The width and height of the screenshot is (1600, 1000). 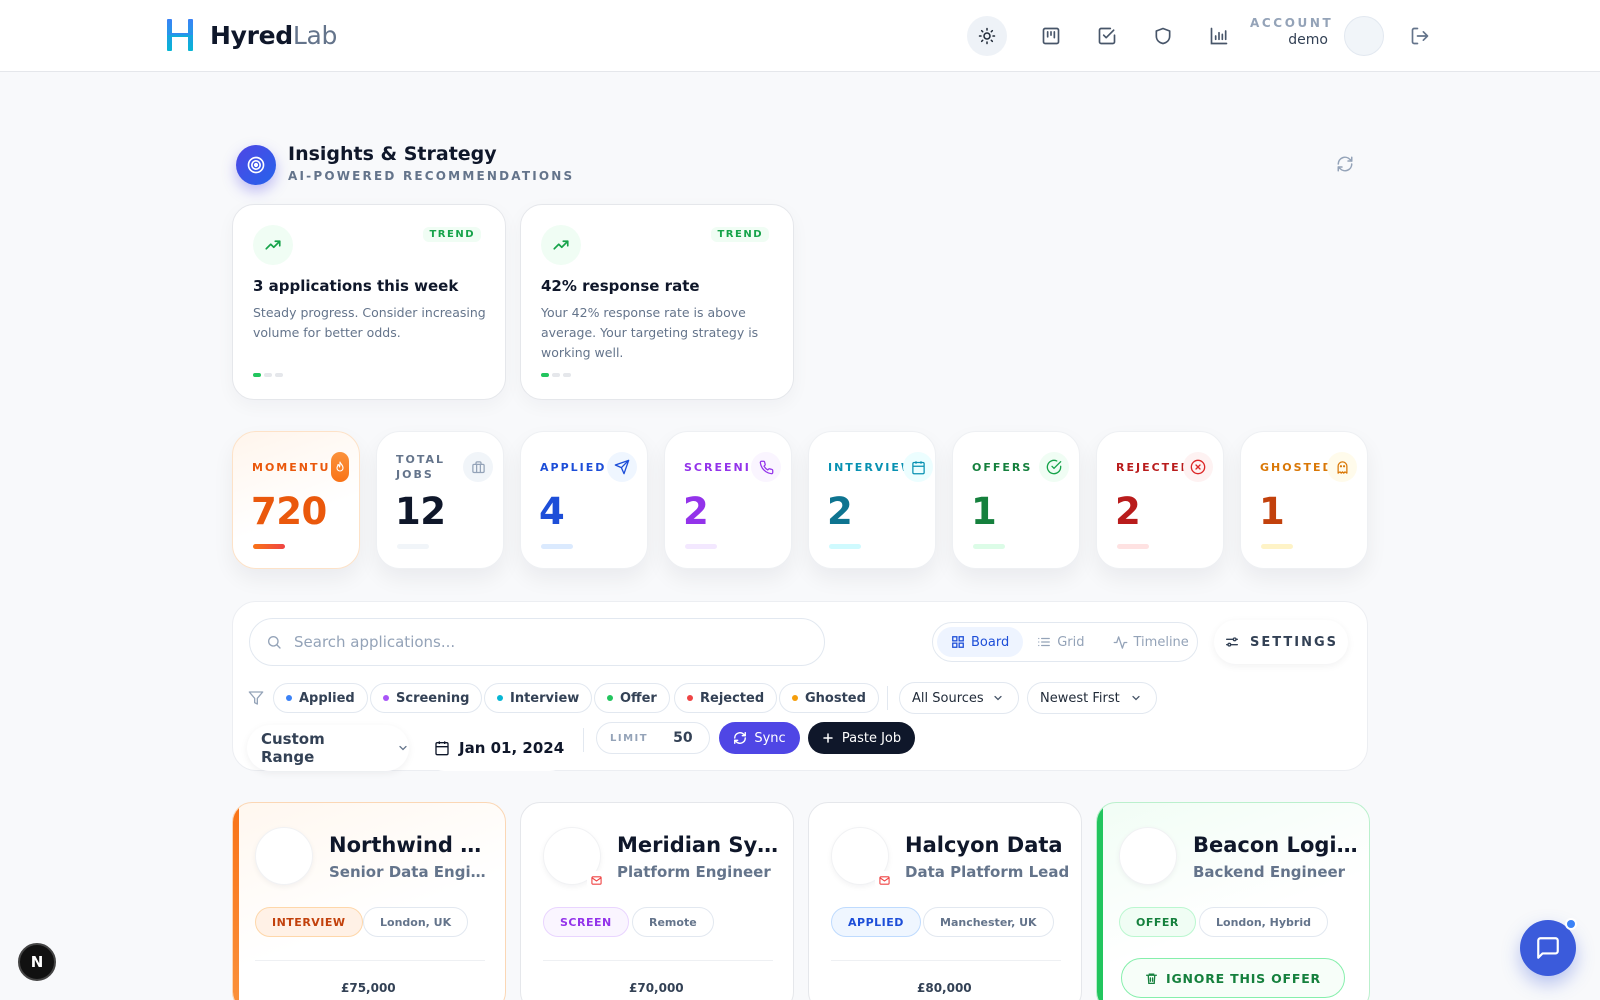 I want to click on bar-chart-icon, so click(x=1219, y=36).